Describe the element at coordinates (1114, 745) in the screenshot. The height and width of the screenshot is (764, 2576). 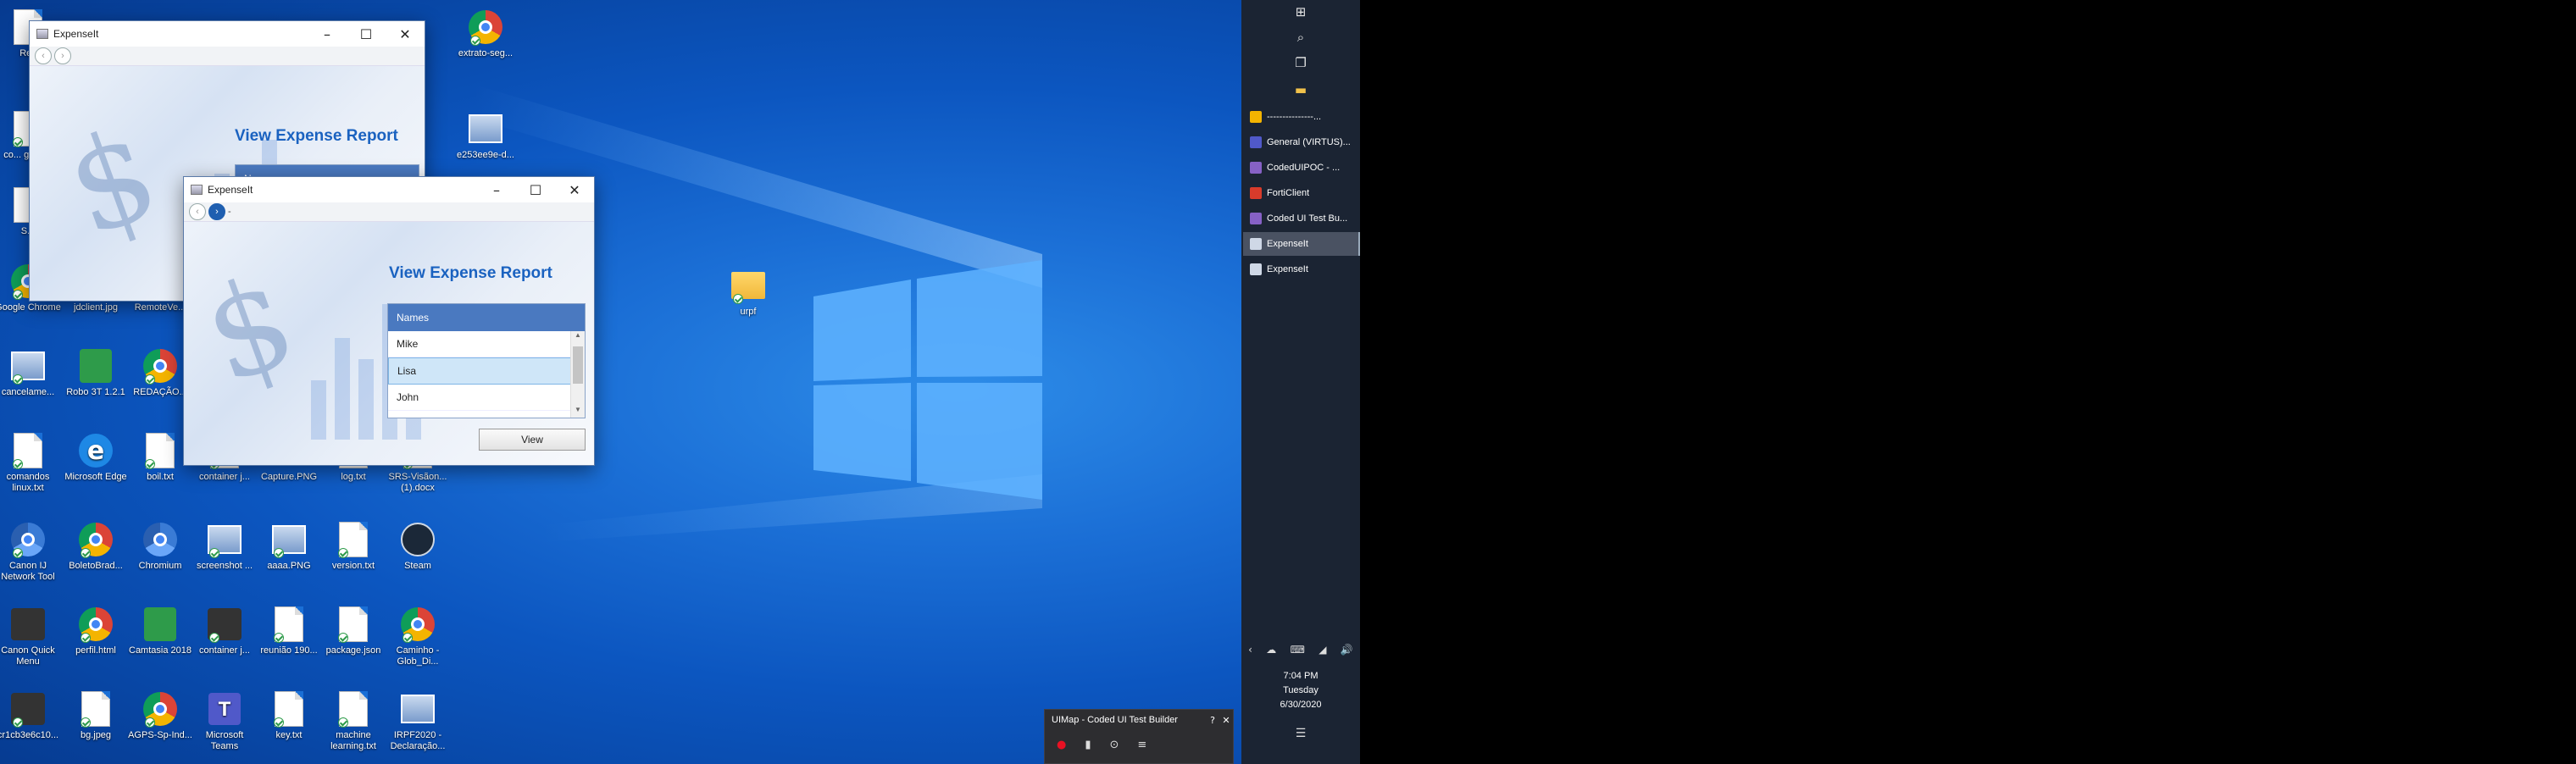
I see `crosshair-icon: ⊙` at that location.